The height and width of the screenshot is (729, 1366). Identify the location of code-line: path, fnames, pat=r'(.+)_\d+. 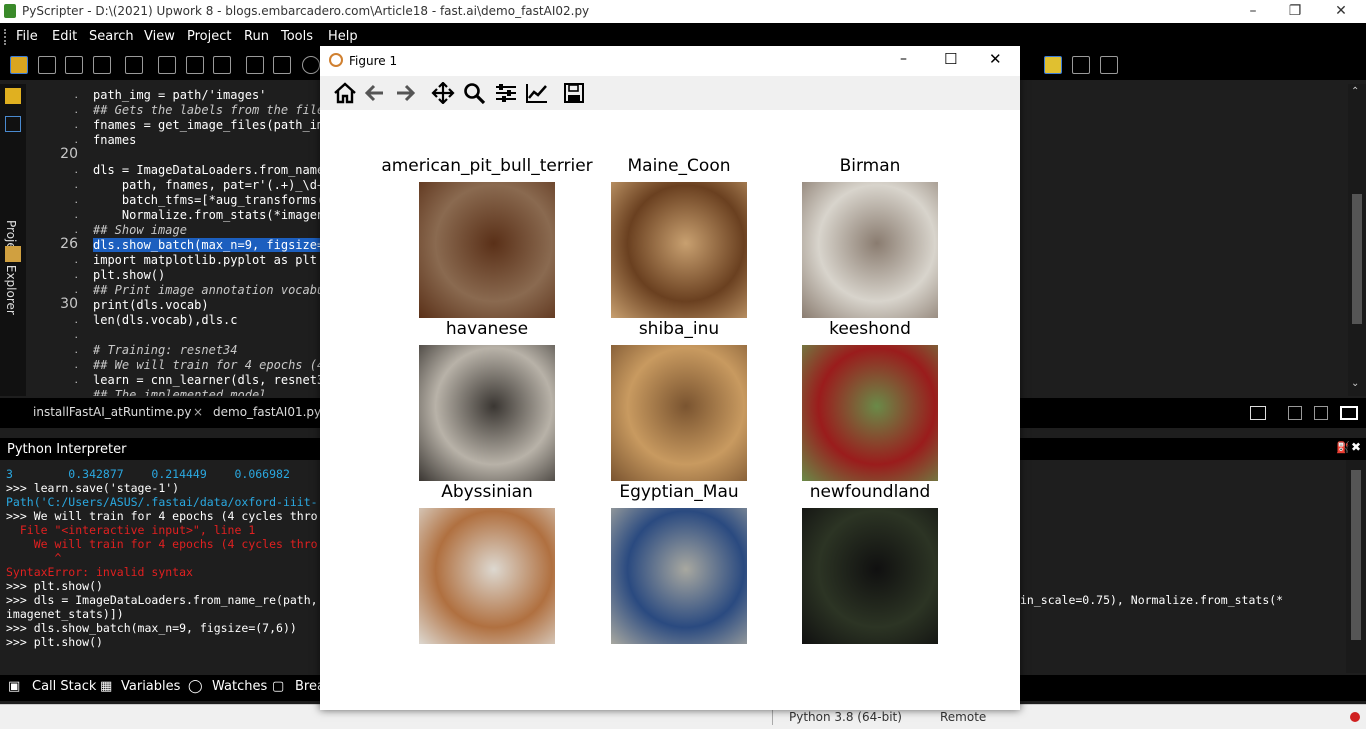
(208, 185).